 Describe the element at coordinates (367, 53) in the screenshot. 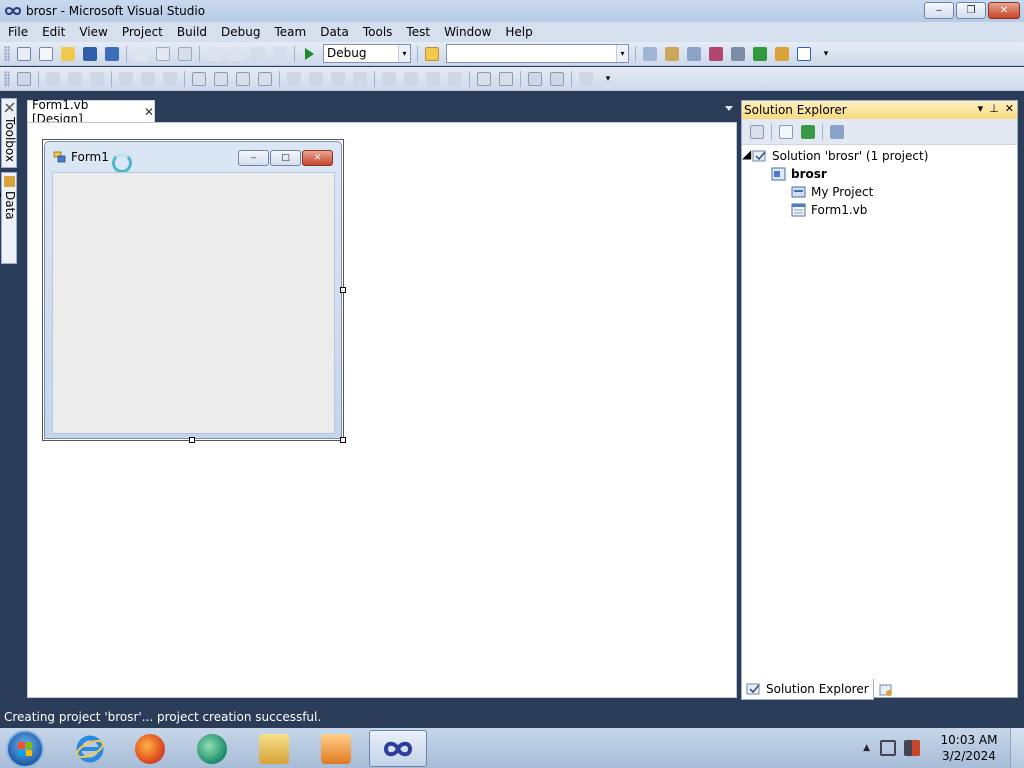

I see `solution-configuration-combo: Debug ▾` at that location.